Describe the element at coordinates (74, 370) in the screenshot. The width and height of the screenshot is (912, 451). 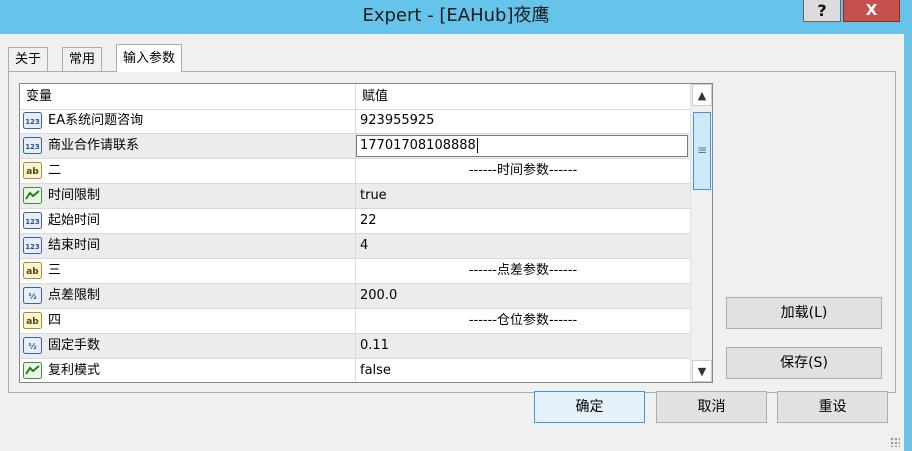
I see `variable-name: 复利模式` at that location.